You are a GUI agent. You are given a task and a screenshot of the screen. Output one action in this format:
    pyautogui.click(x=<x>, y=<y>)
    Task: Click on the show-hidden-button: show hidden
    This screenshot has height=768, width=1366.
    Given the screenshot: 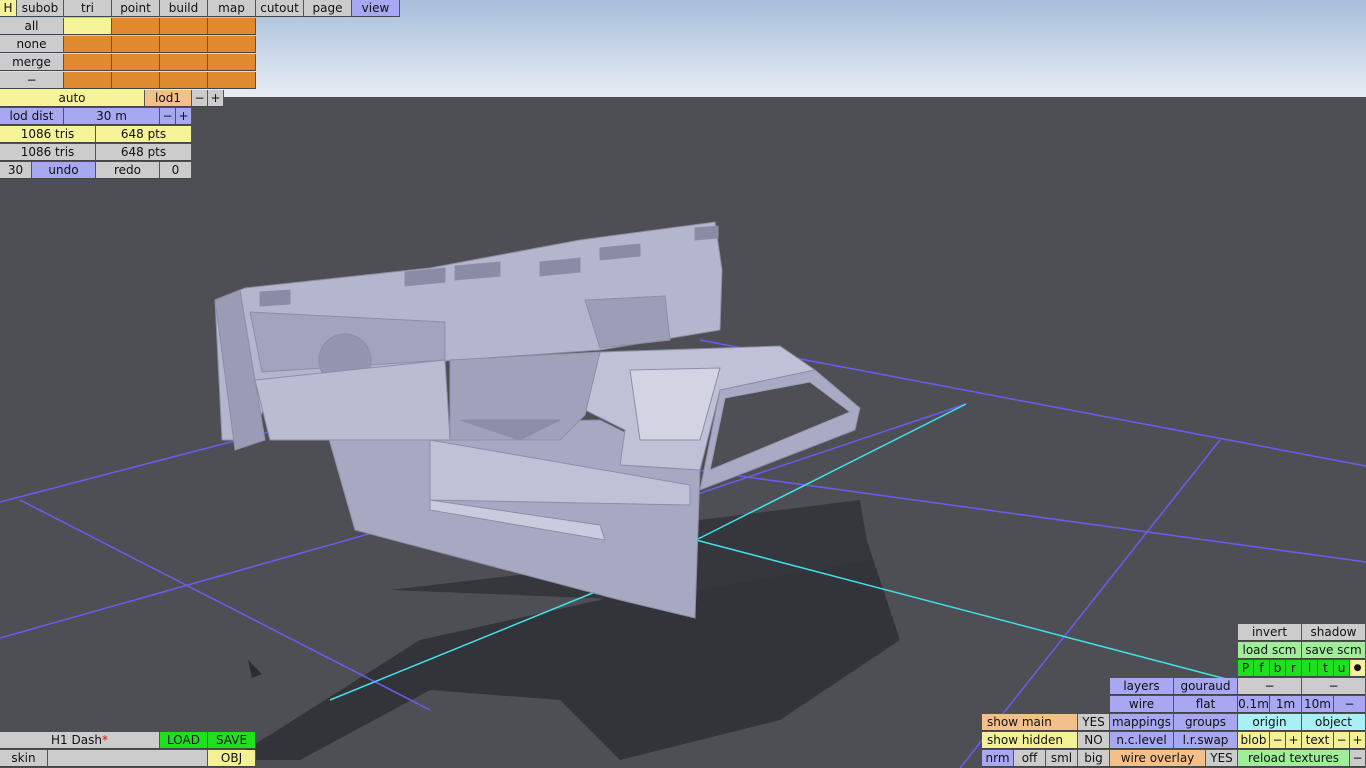 What is the action you would take?
    pyautogui.click(x=1030, y=740)
    